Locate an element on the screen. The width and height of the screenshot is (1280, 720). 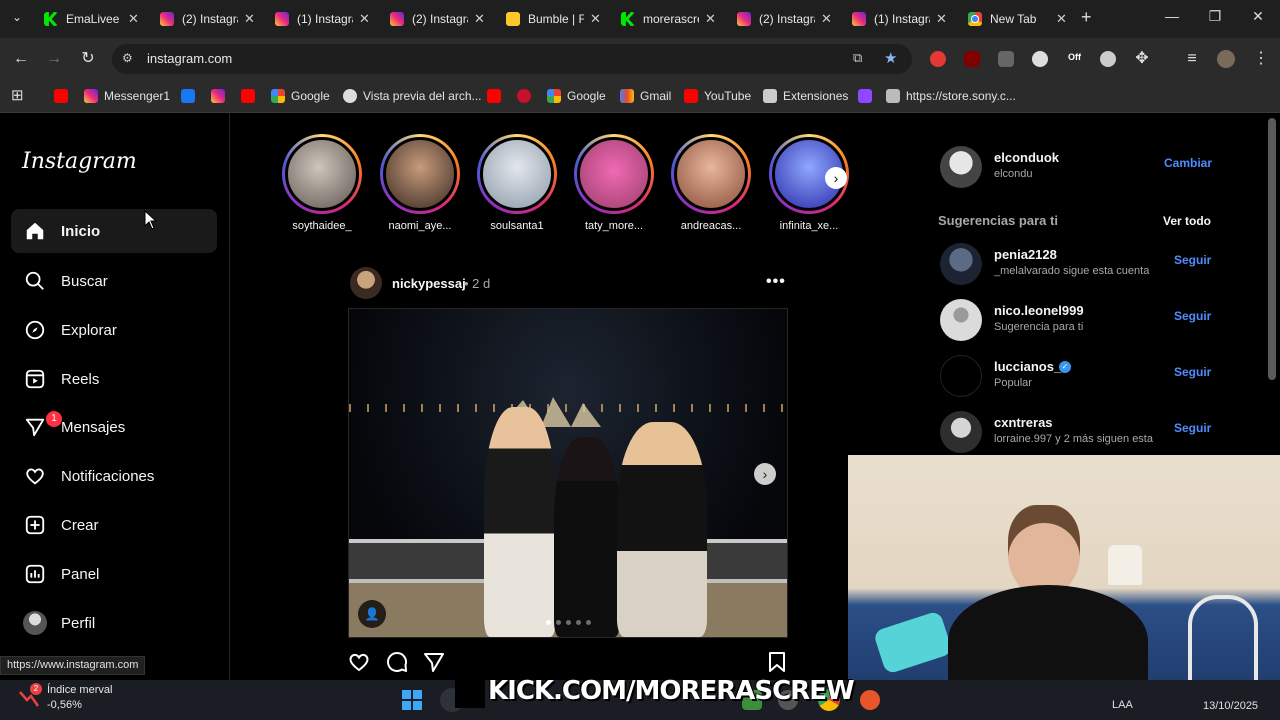
page-scrollbar is located at coordinates (1272, 249).